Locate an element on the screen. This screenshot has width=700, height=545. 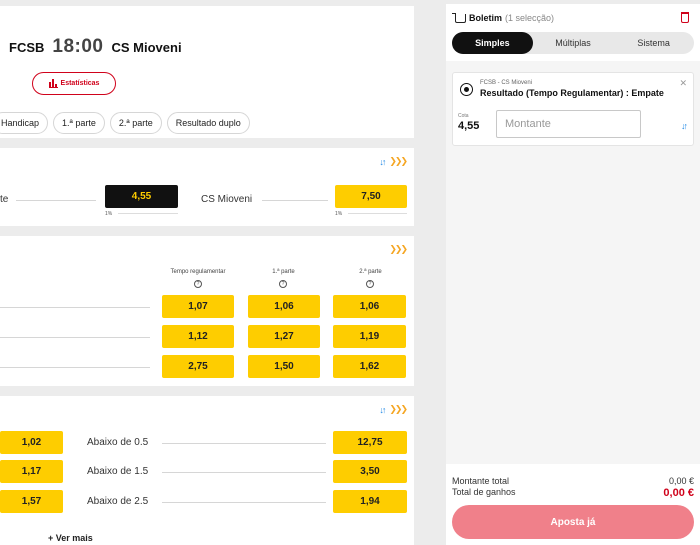
tab-multiple: Múltiplas is located at coordinates (573, 43).